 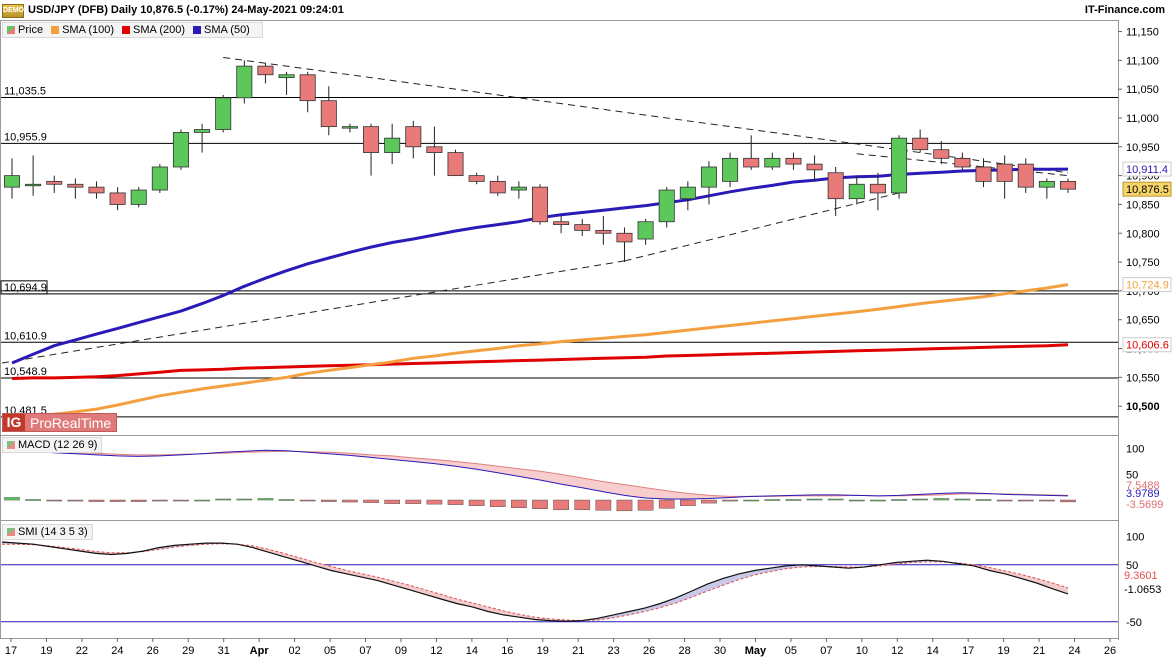 What do you see at coordinates (1135, 537) in the screenshot?
I see `smi-tick-label: 100` at bounding box center [1135, 537].